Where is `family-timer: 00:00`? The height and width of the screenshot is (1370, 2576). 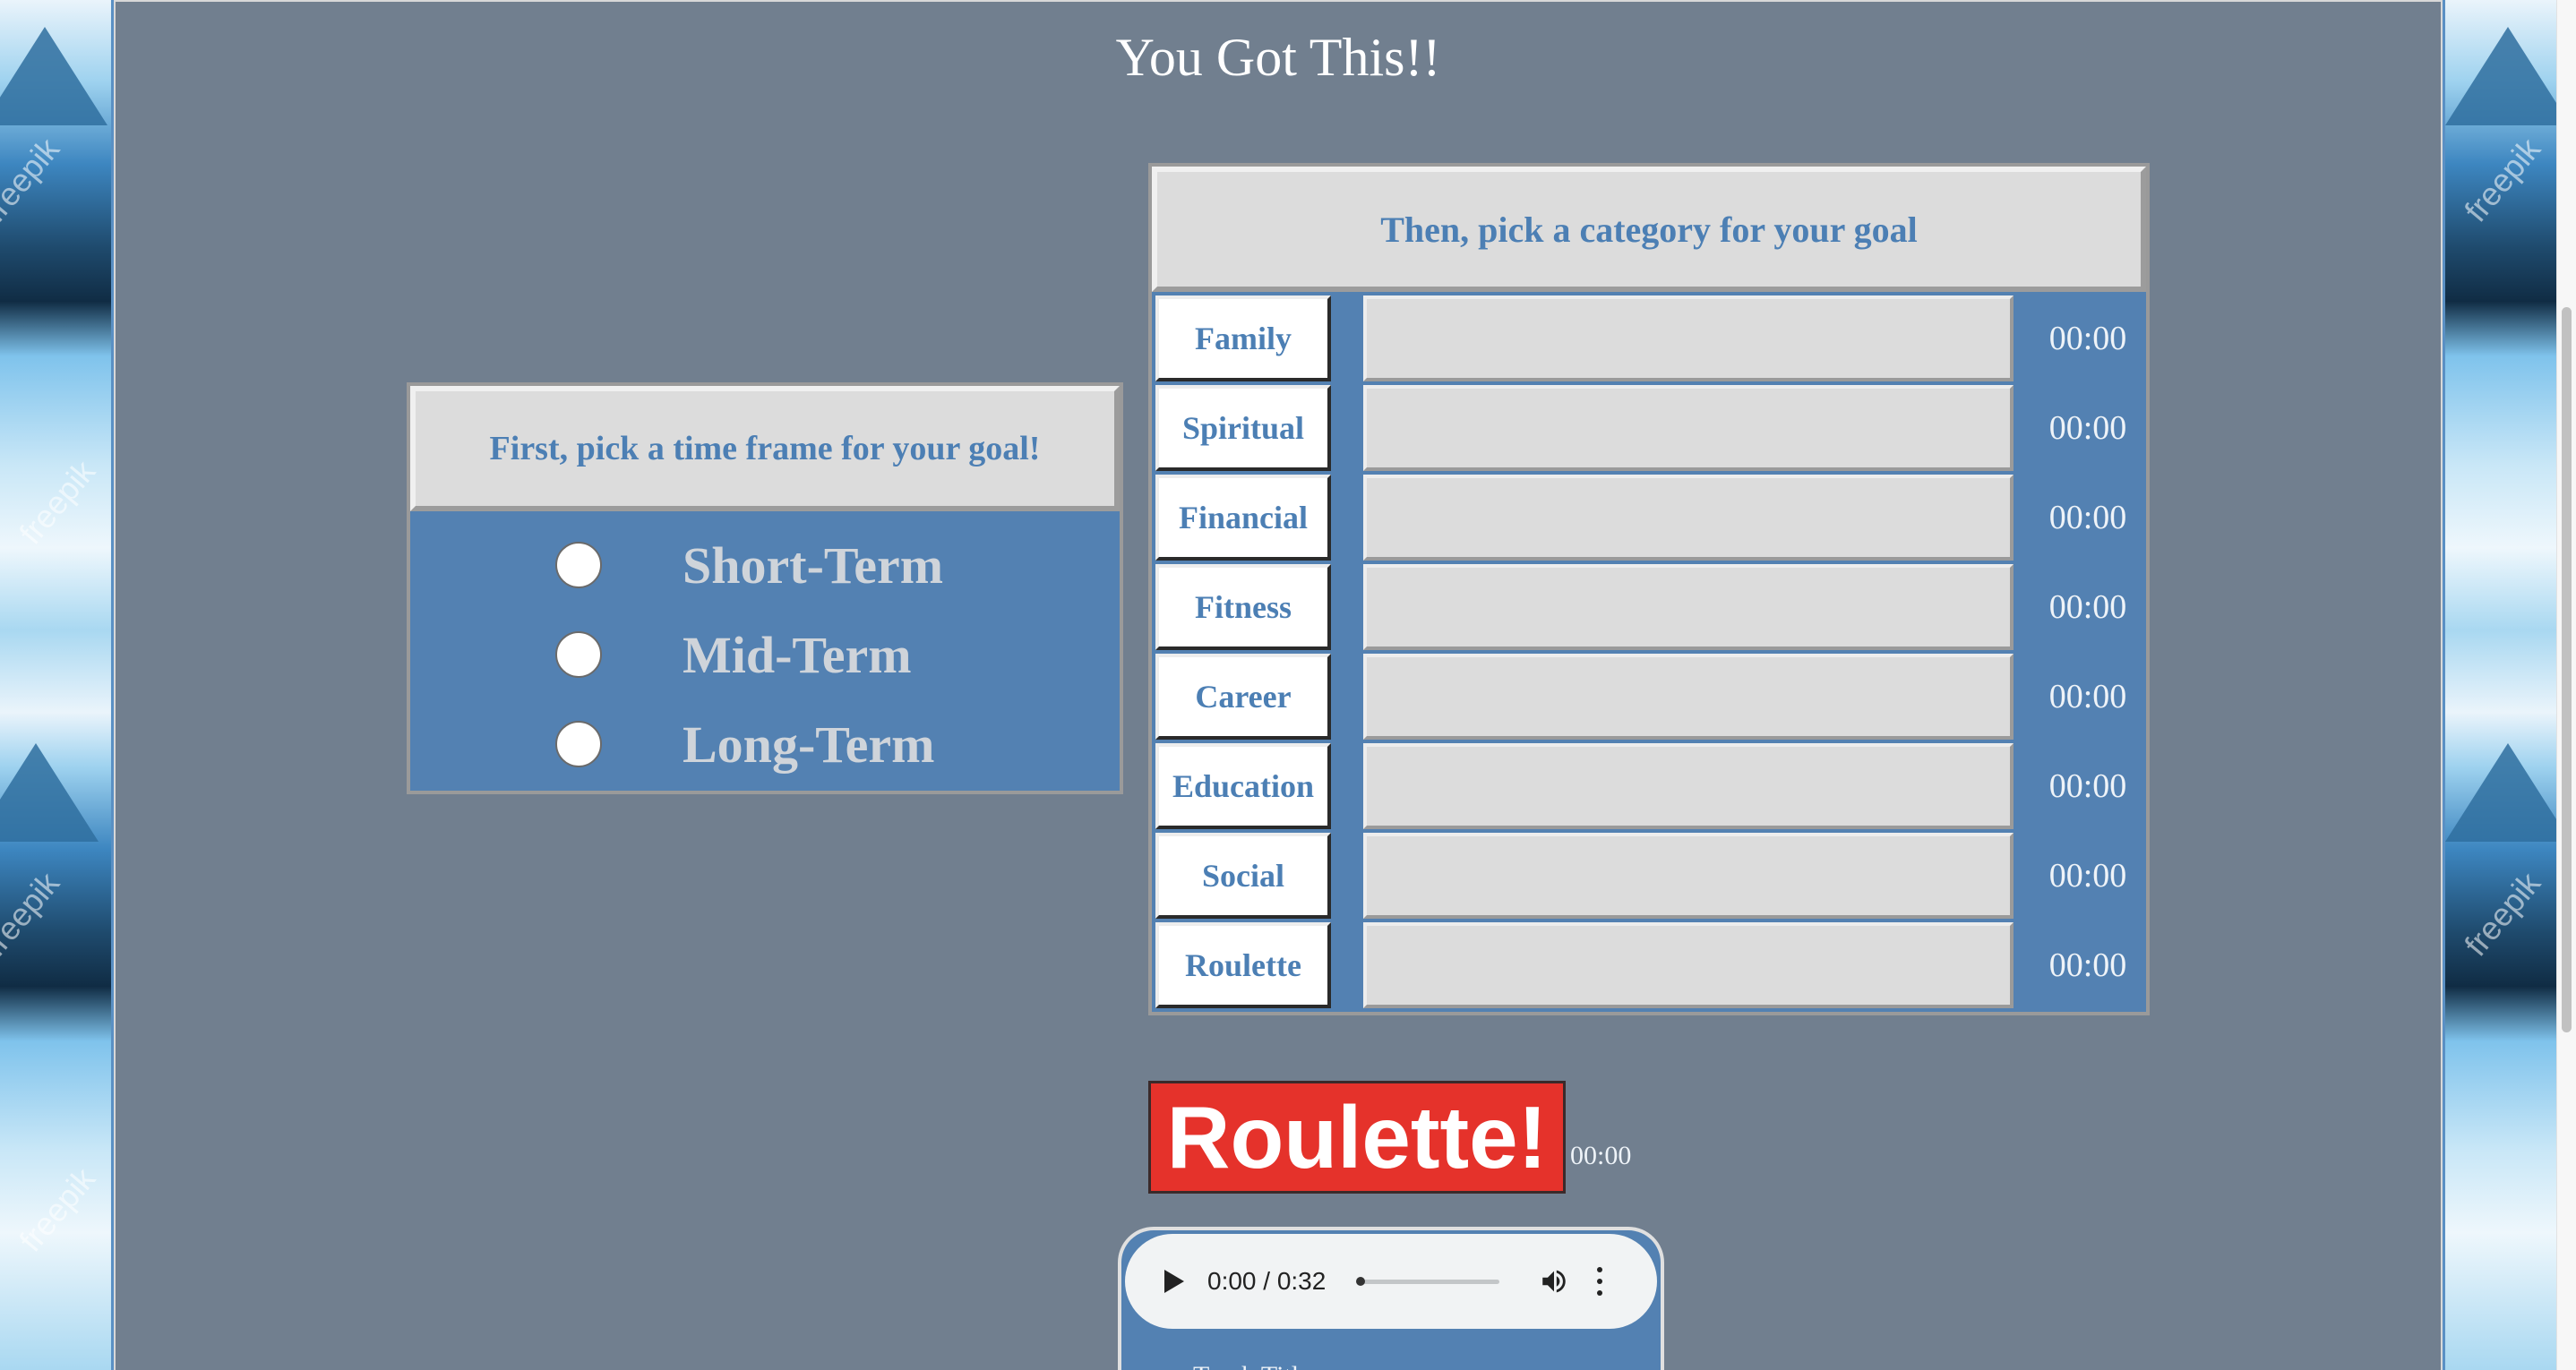 family-timer: 00:00 is located at coordinates (2087, 339).